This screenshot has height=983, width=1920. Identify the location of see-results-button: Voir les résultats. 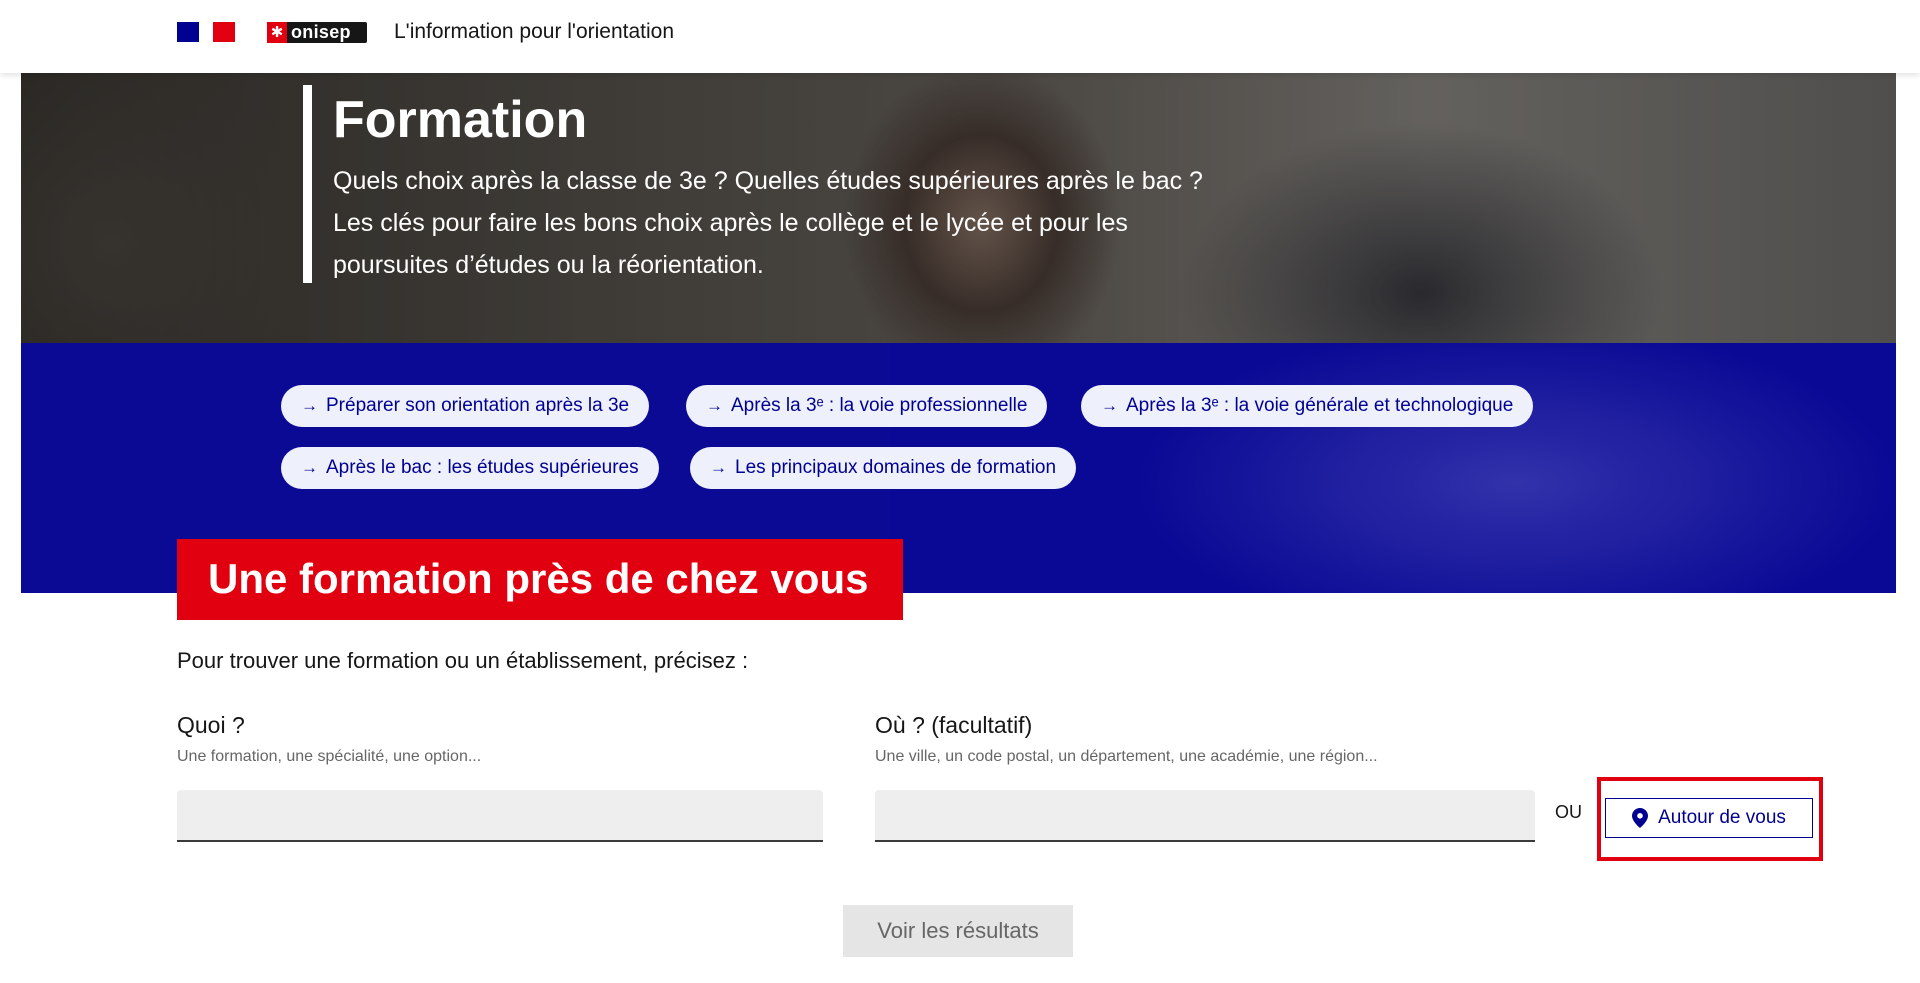
(958, 931).